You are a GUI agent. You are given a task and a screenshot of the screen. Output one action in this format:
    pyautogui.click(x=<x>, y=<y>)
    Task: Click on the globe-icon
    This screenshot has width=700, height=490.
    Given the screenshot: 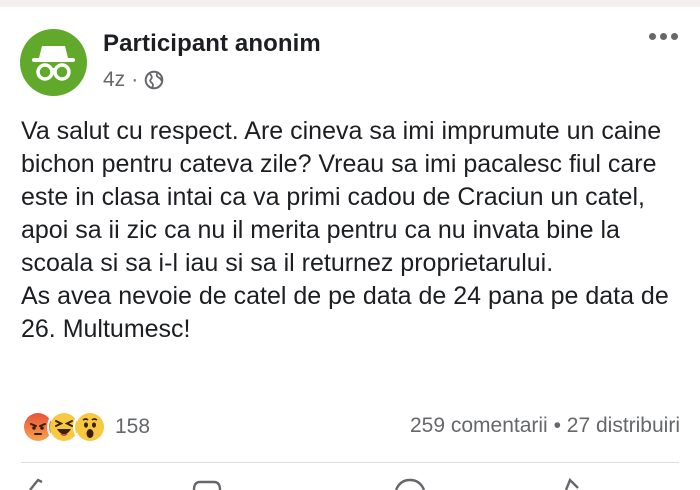 What is the action you would take?
    pyautogui.click(x=154, y=80)
    